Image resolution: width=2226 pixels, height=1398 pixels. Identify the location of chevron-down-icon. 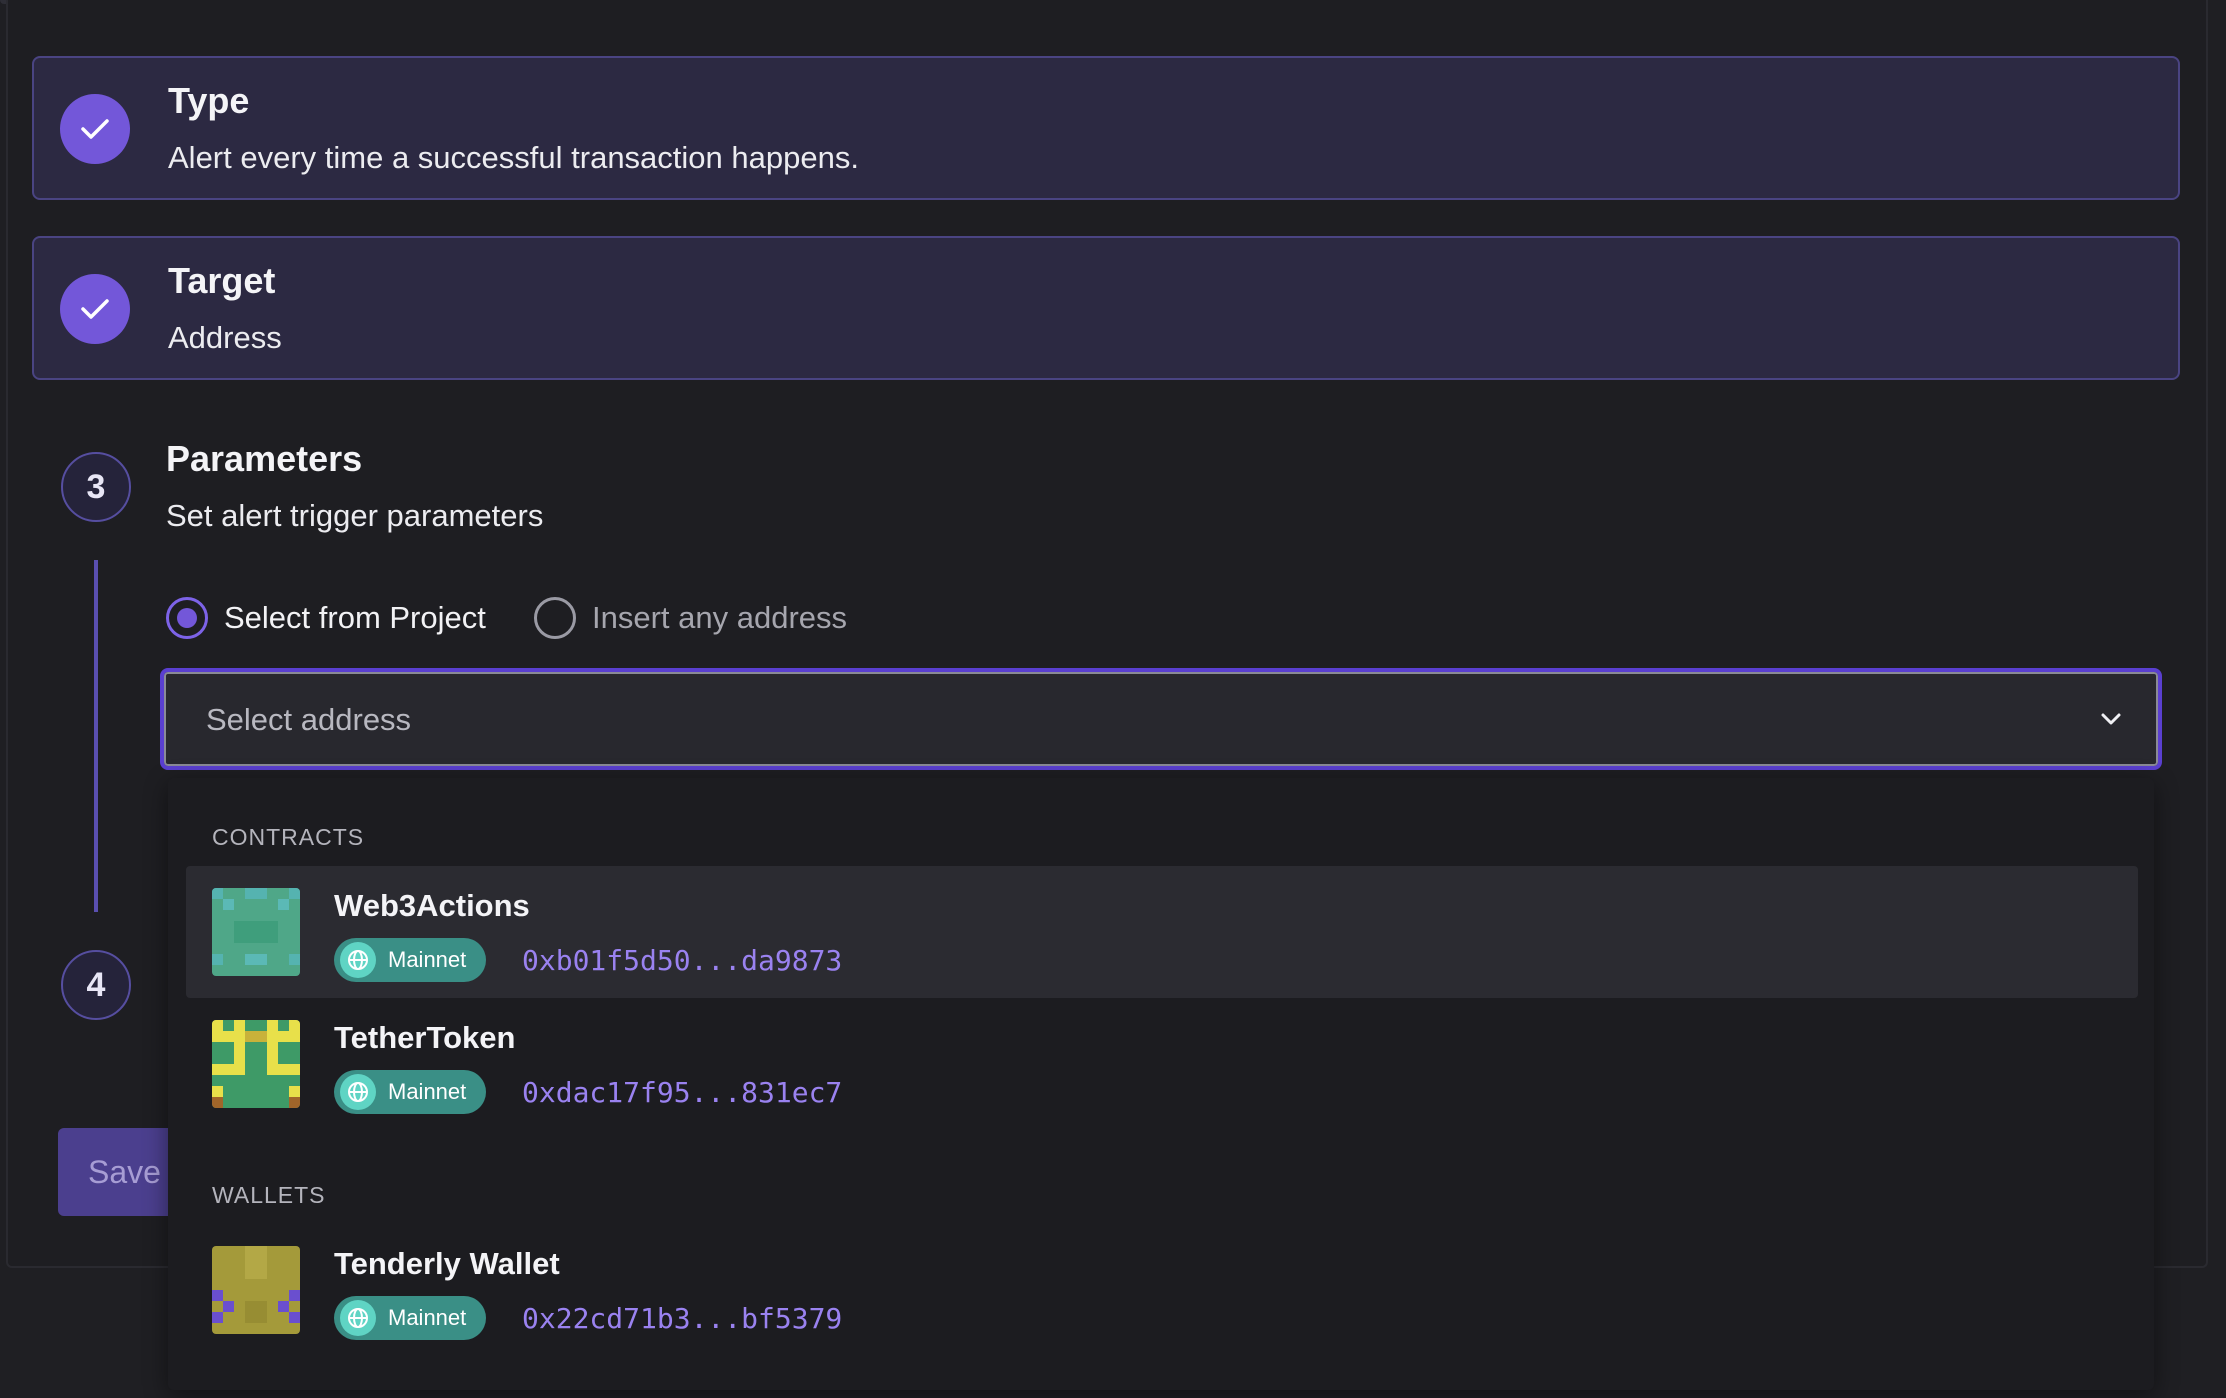
(2111, 719).